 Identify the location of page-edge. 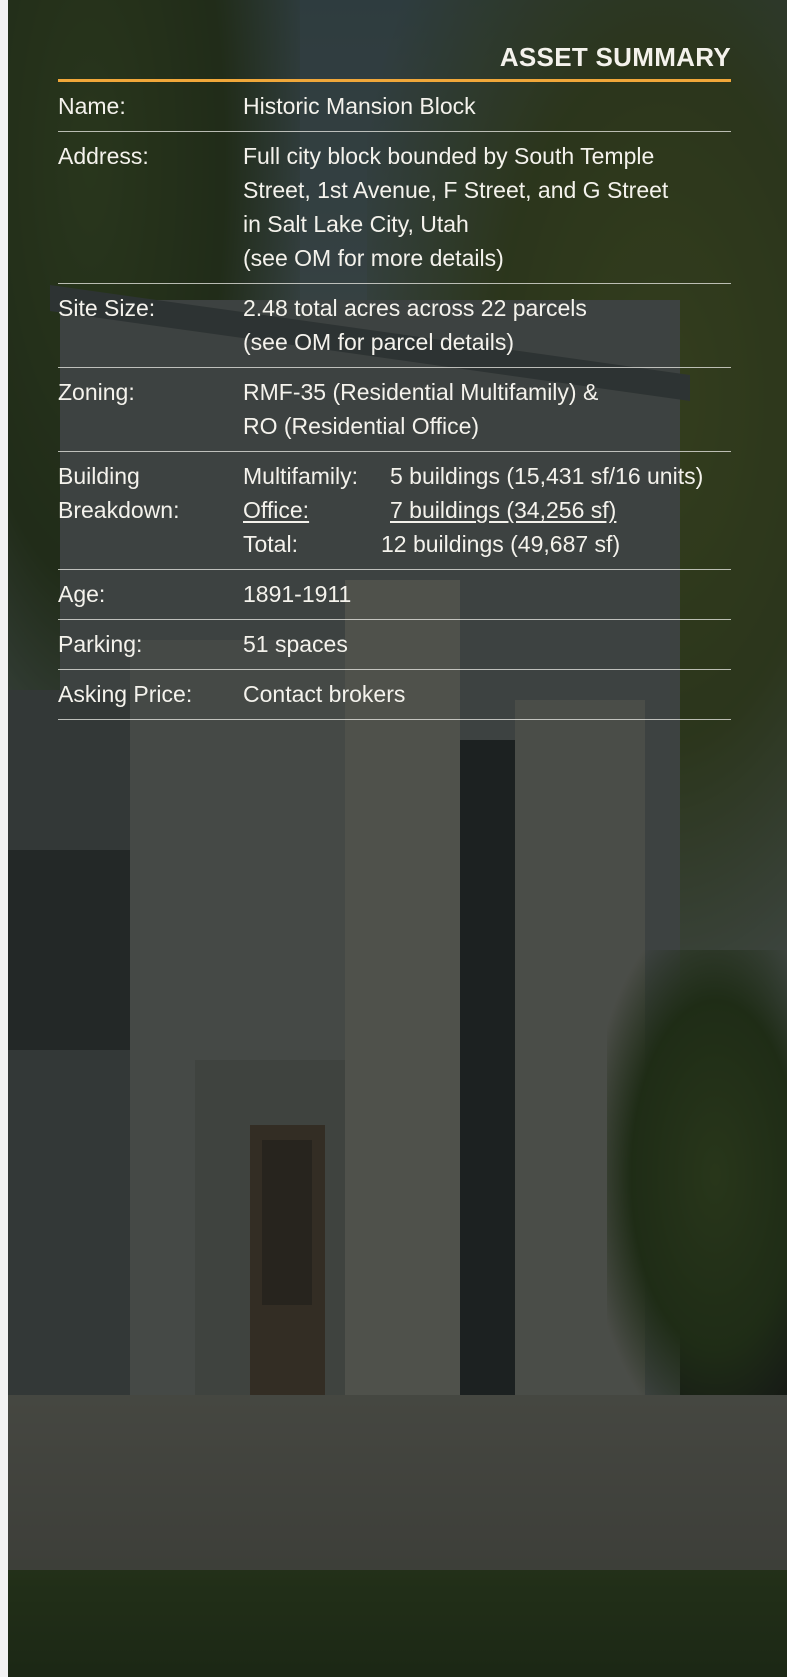
(4, 838).